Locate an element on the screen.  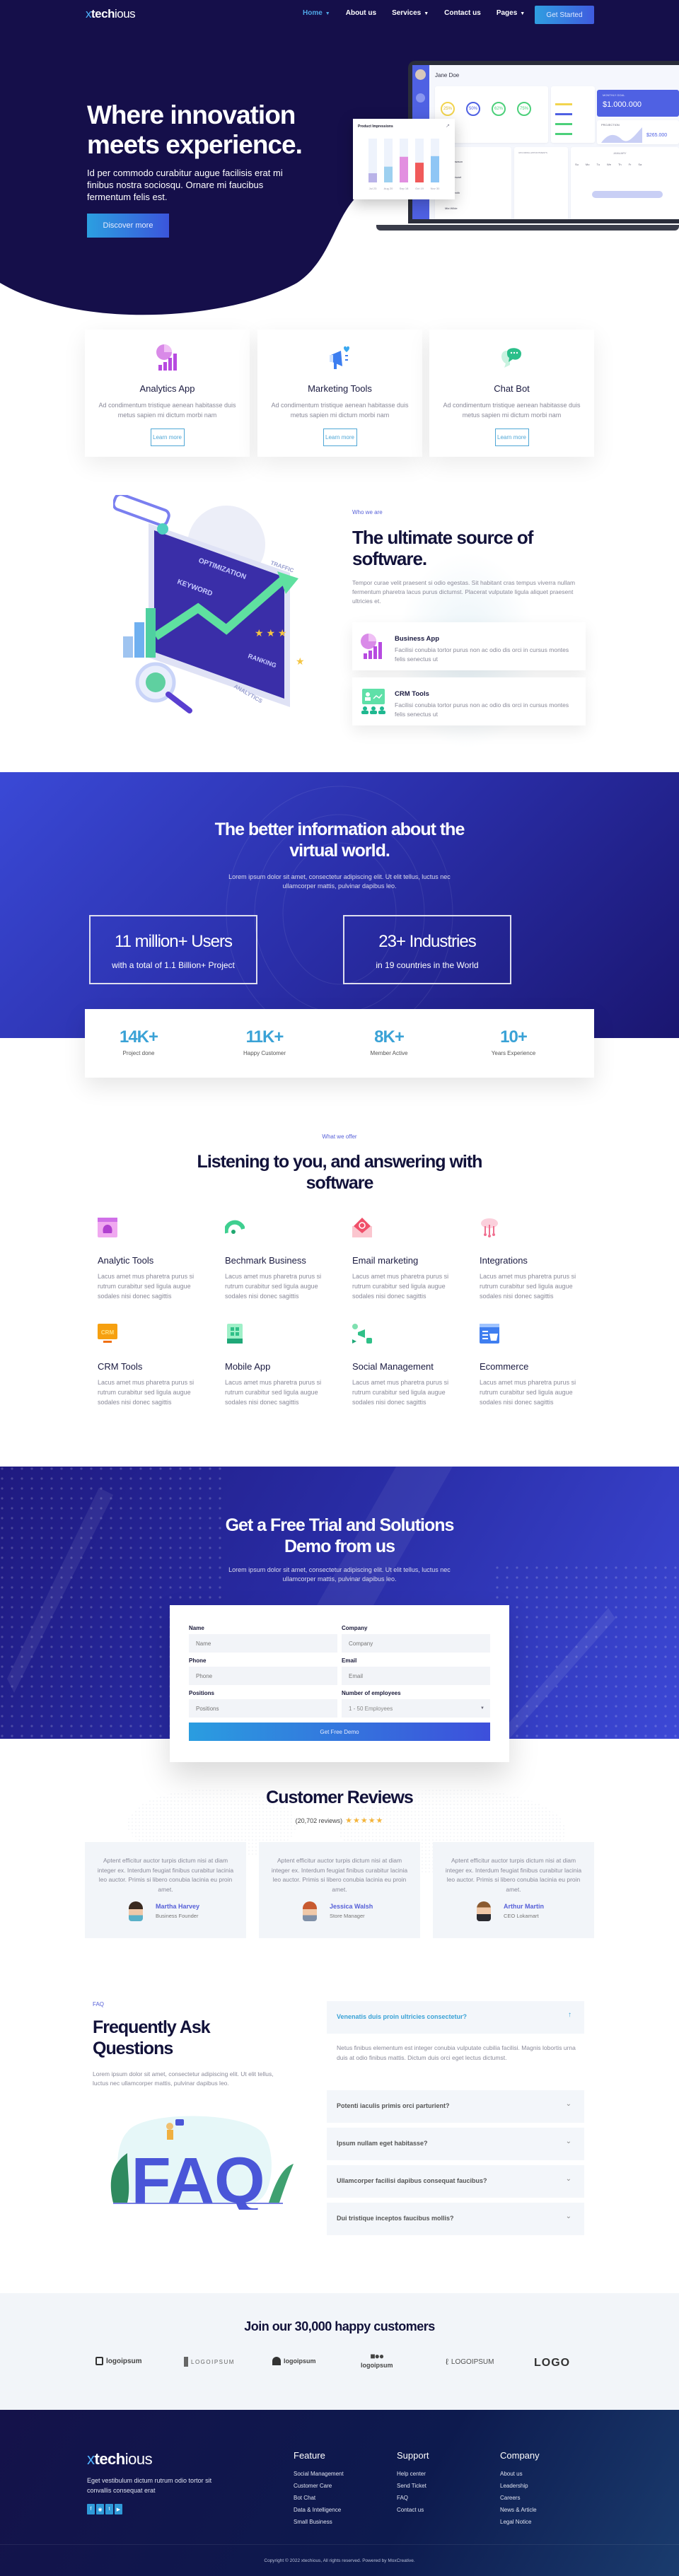
feature-title: Business App is located at coordinates (417, 639).